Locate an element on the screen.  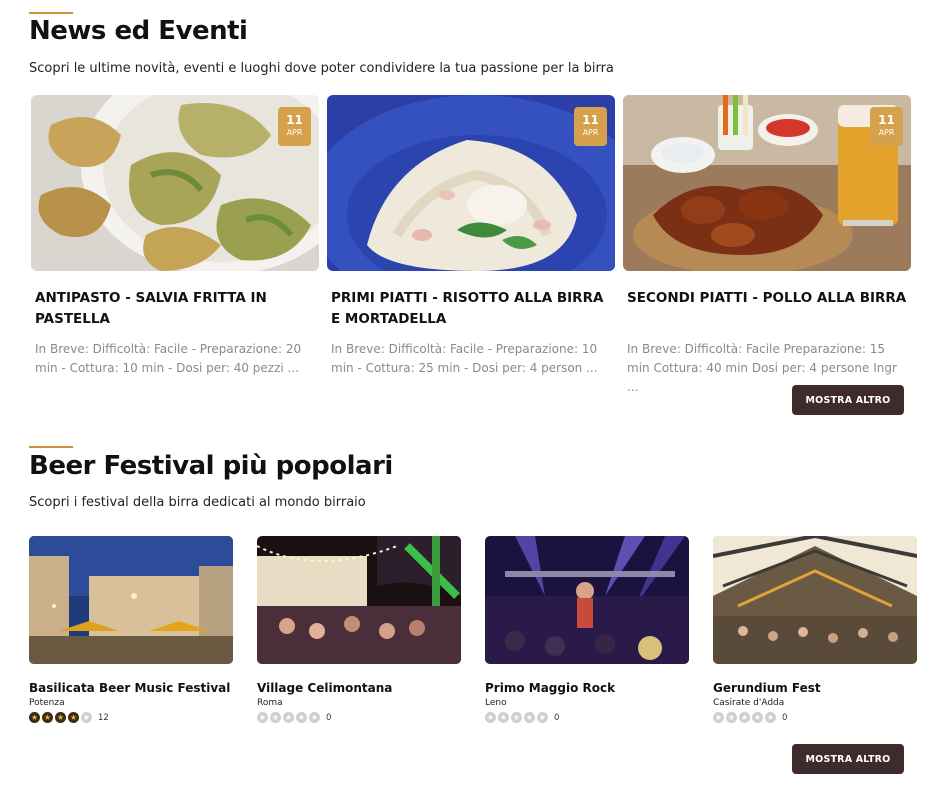
news-section-title: News ed Eventi is located at coordinates (138, 31).